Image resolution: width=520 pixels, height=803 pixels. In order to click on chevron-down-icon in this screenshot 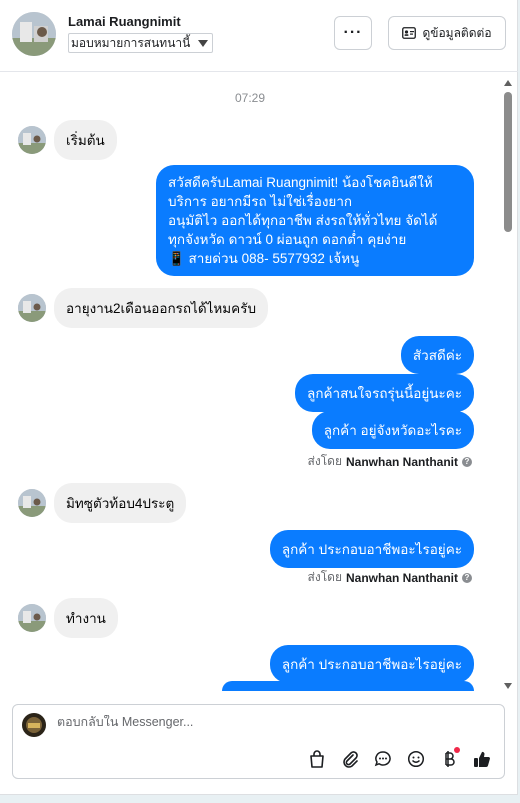, I will do `click(203, 43)`.